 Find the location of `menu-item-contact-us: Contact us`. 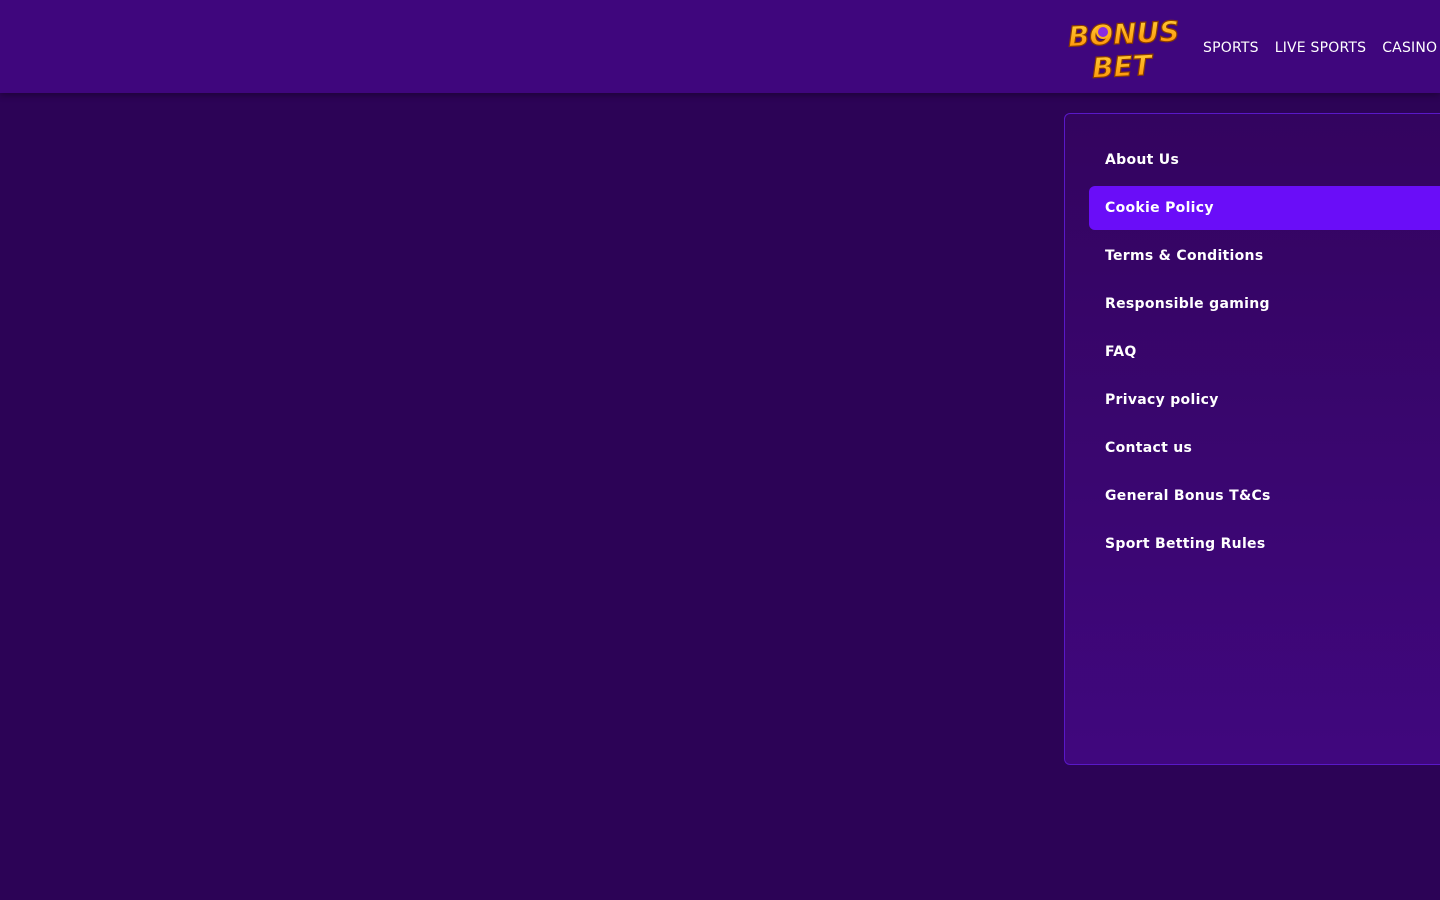

menu-item-contact-us: Contact us is located at coordinates (1264, 448).